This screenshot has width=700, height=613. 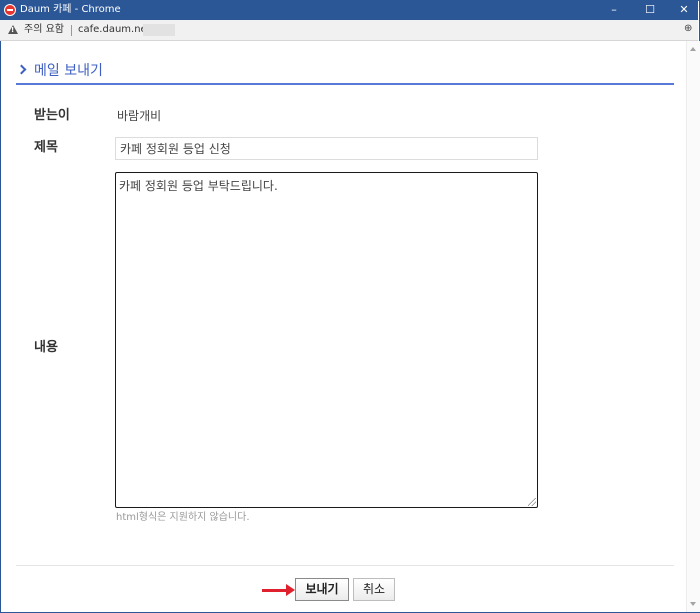 I want to click on page-title: 메일 보내기, so click(x=68, y=71).